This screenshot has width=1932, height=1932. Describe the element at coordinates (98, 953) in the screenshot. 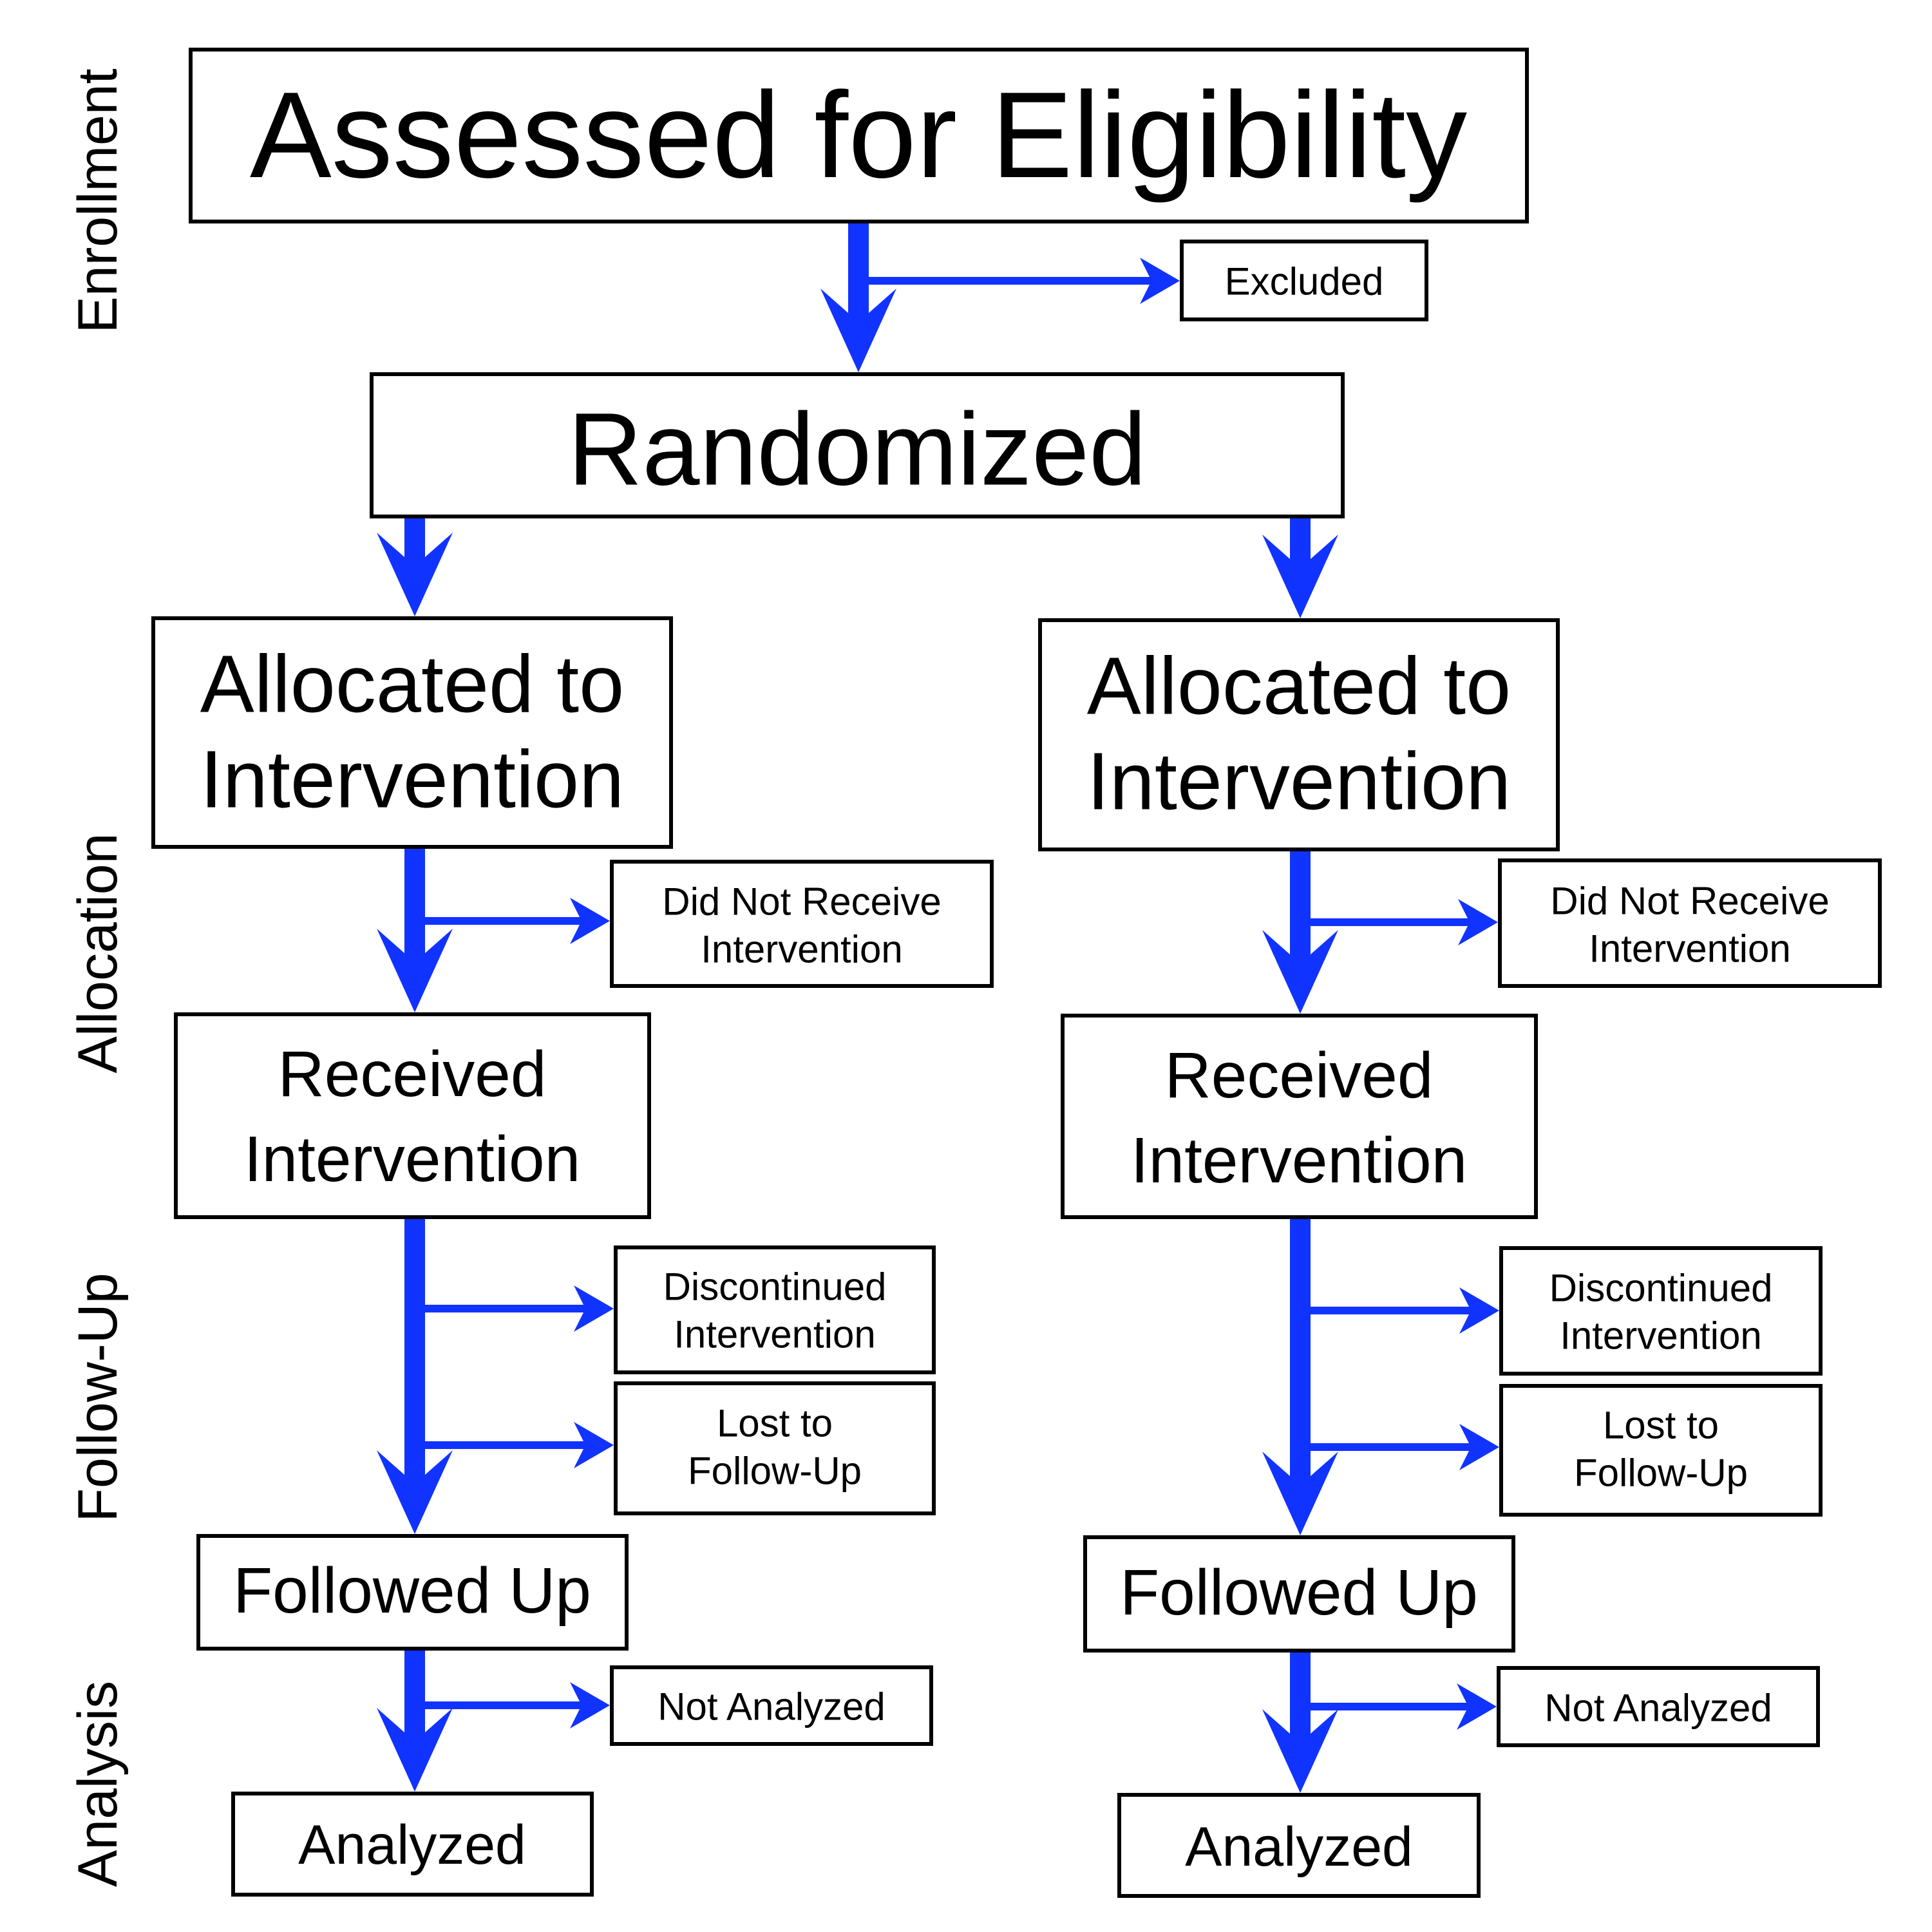

I see `phase-label-allocation: Allocation` at that location.